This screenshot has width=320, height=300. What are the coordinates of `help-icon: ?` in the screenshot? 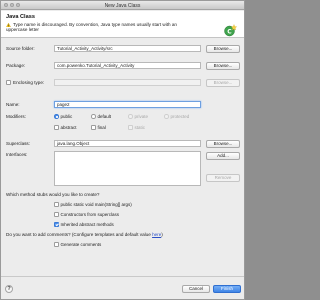 It's located at (9, 289).